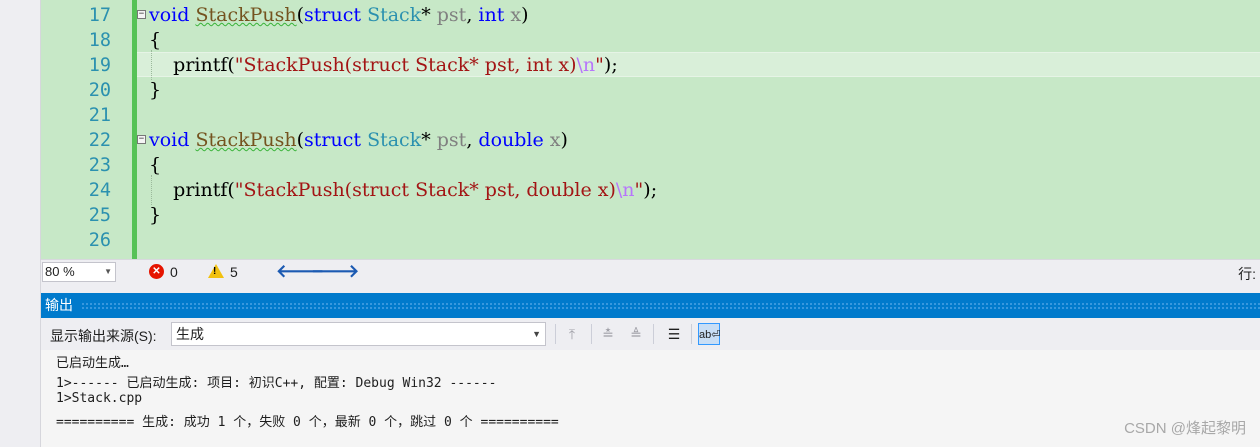 The image size is (1260, 447). Describe the element at coordinates (650, 334) in the screenshot. I see `output-toolbar: 显示输出来源(S): 生成 ▼ ⤒ ≛ ≜ ☰ ab⏎` at that location.